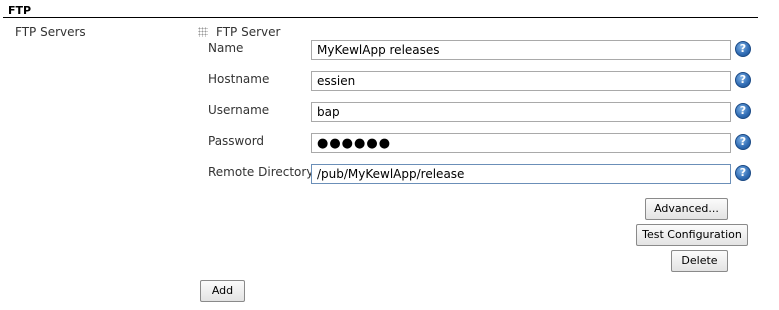 This screenshot has width=779, height=310. I want to click on remote-directory-label: Remote Directory, so click(261, 172).